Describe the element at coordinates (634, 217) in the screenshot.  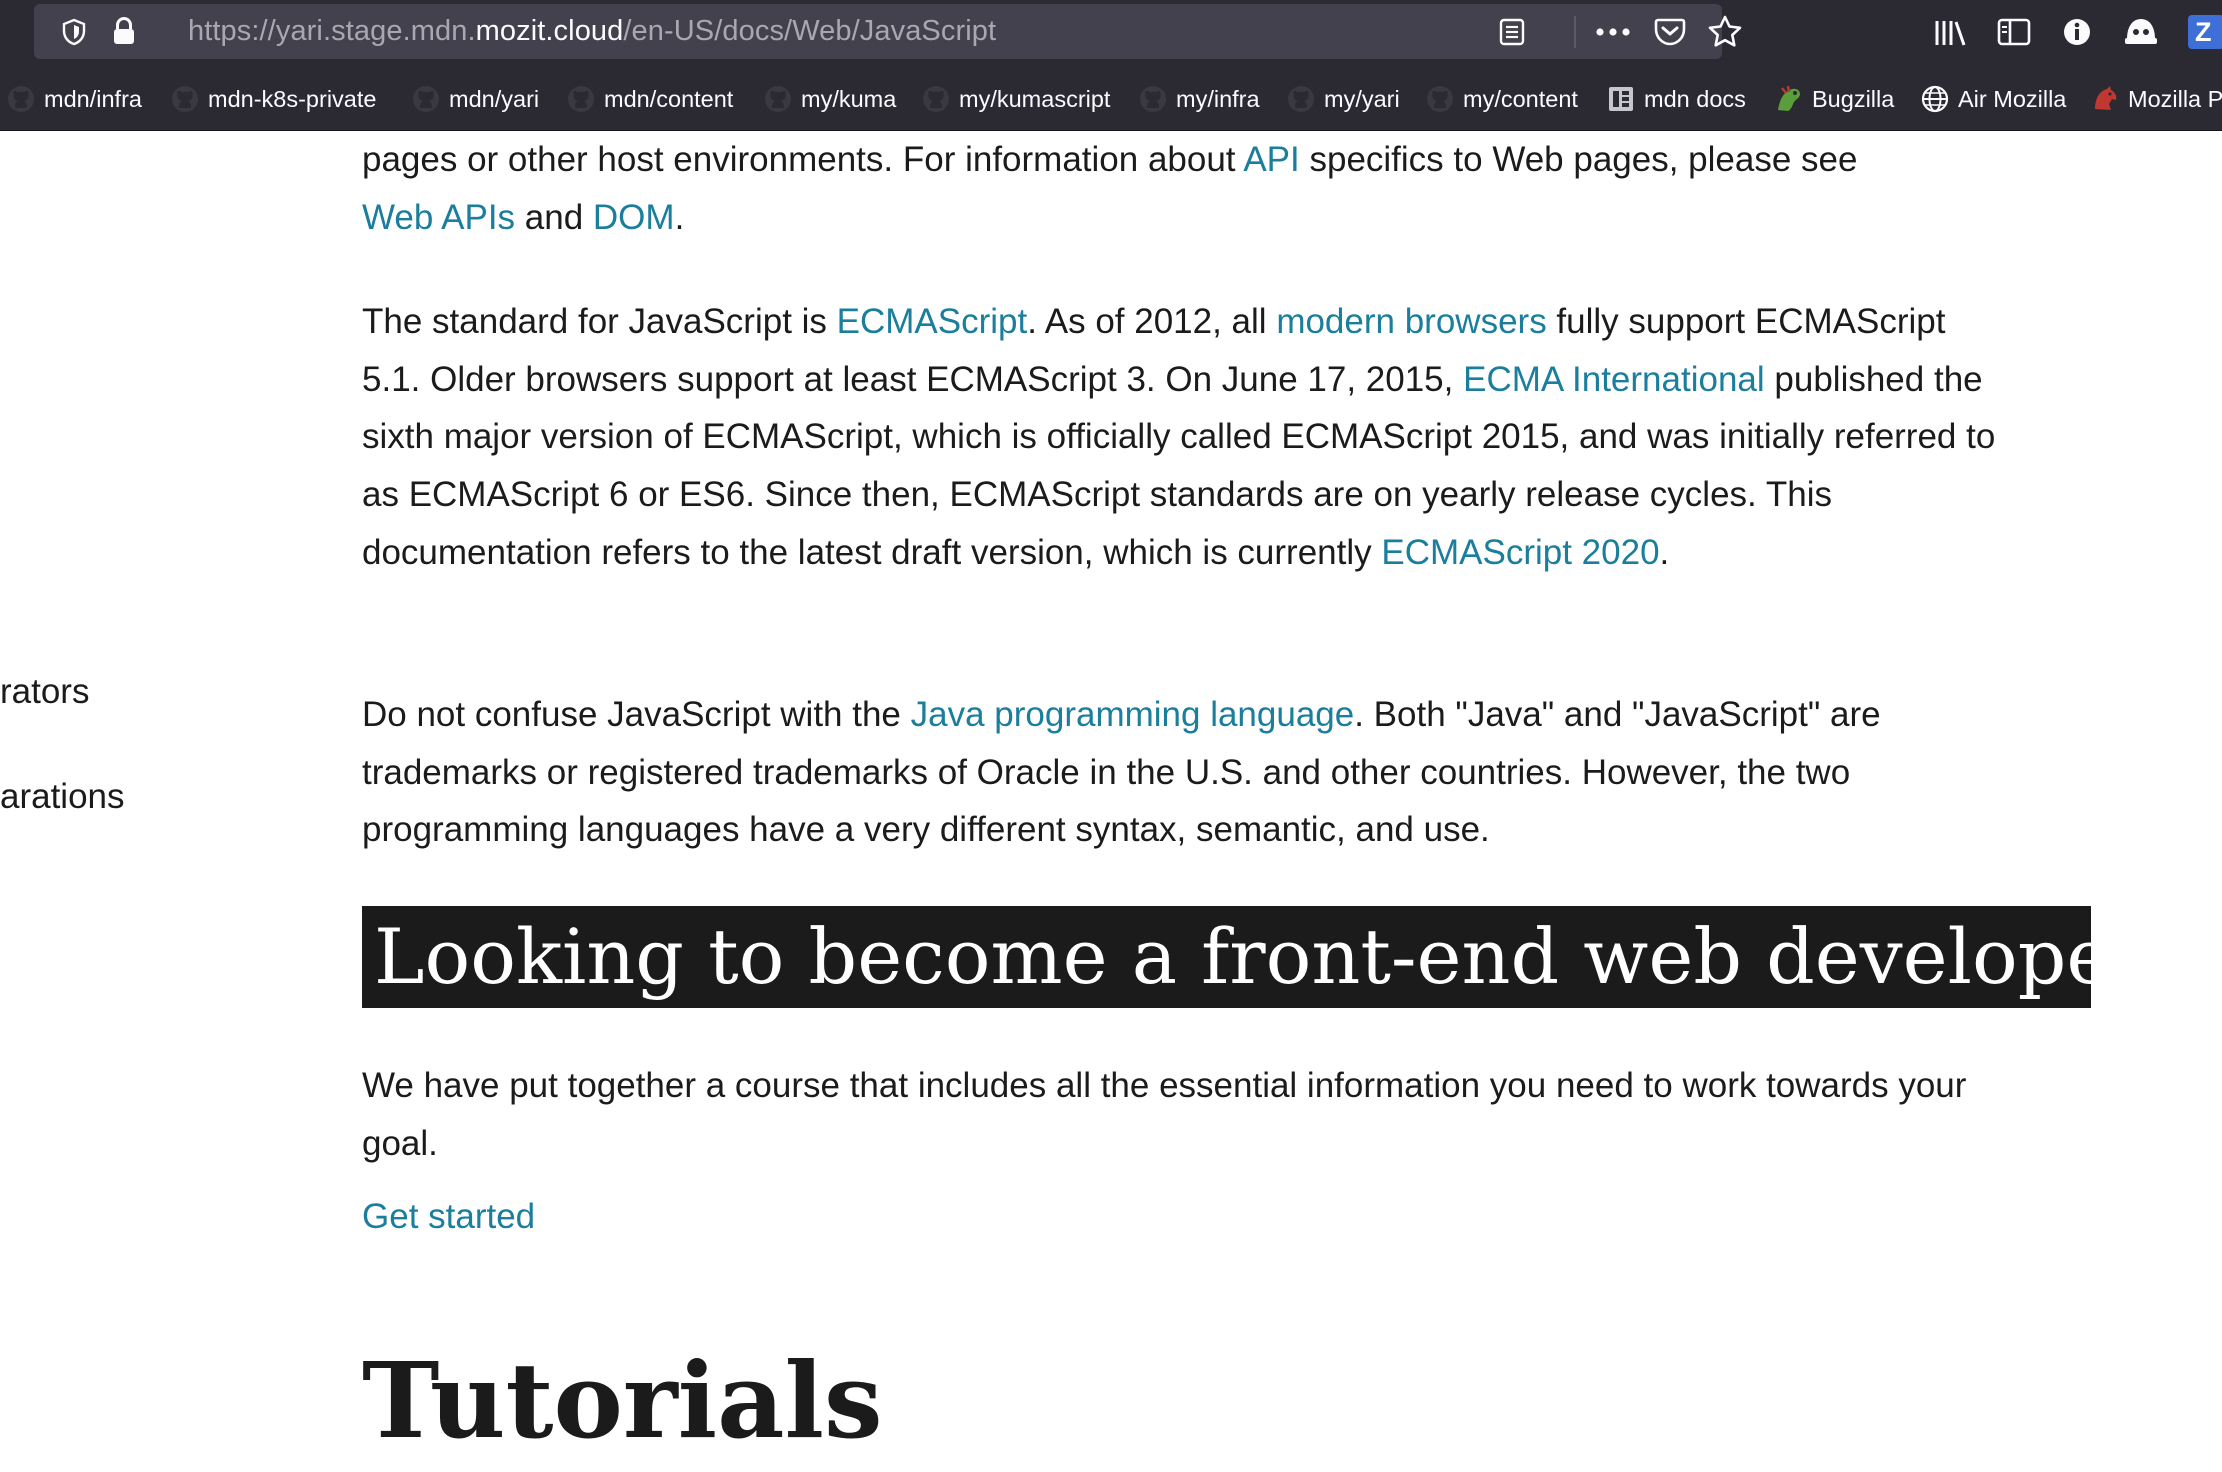
I see `dom-link: DOM` at that location.